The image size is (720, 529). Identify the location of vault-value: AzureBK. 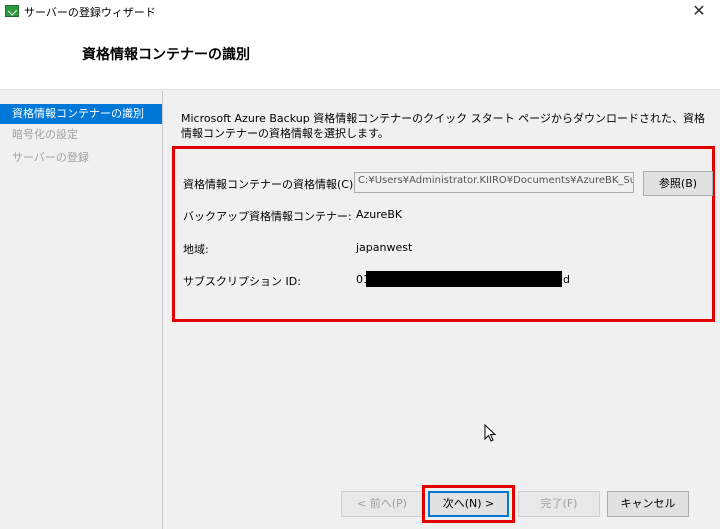
(379, 214).